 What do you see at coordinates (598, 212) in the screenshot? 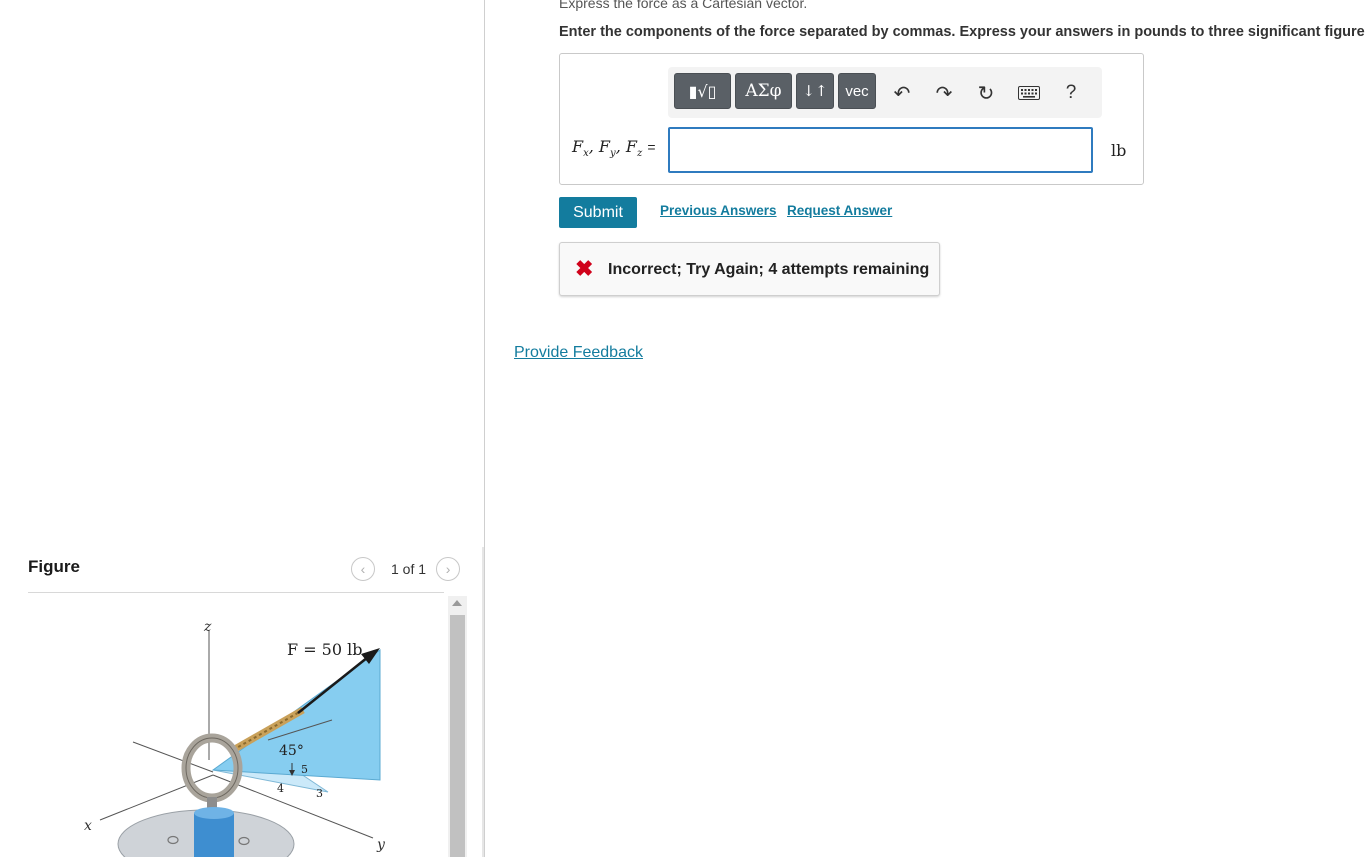
I see `submit-button: Submit` at bounding box center [598, 212].